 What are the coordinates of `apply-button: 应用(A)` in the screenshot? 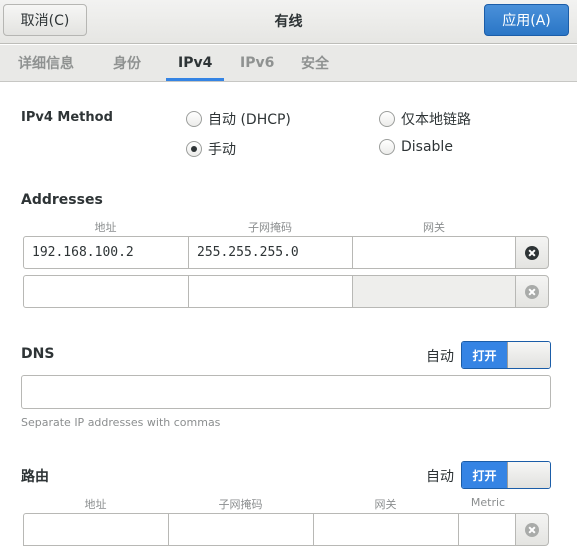 It's located at (526, 20).